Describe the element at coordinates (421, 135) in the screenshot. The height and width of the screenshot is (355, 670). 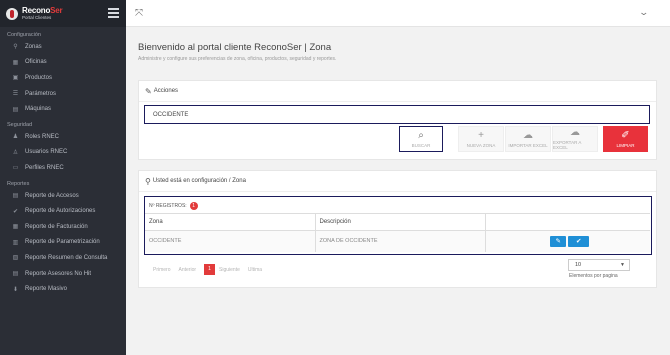
I see `search-icon: ⌕` at that location.